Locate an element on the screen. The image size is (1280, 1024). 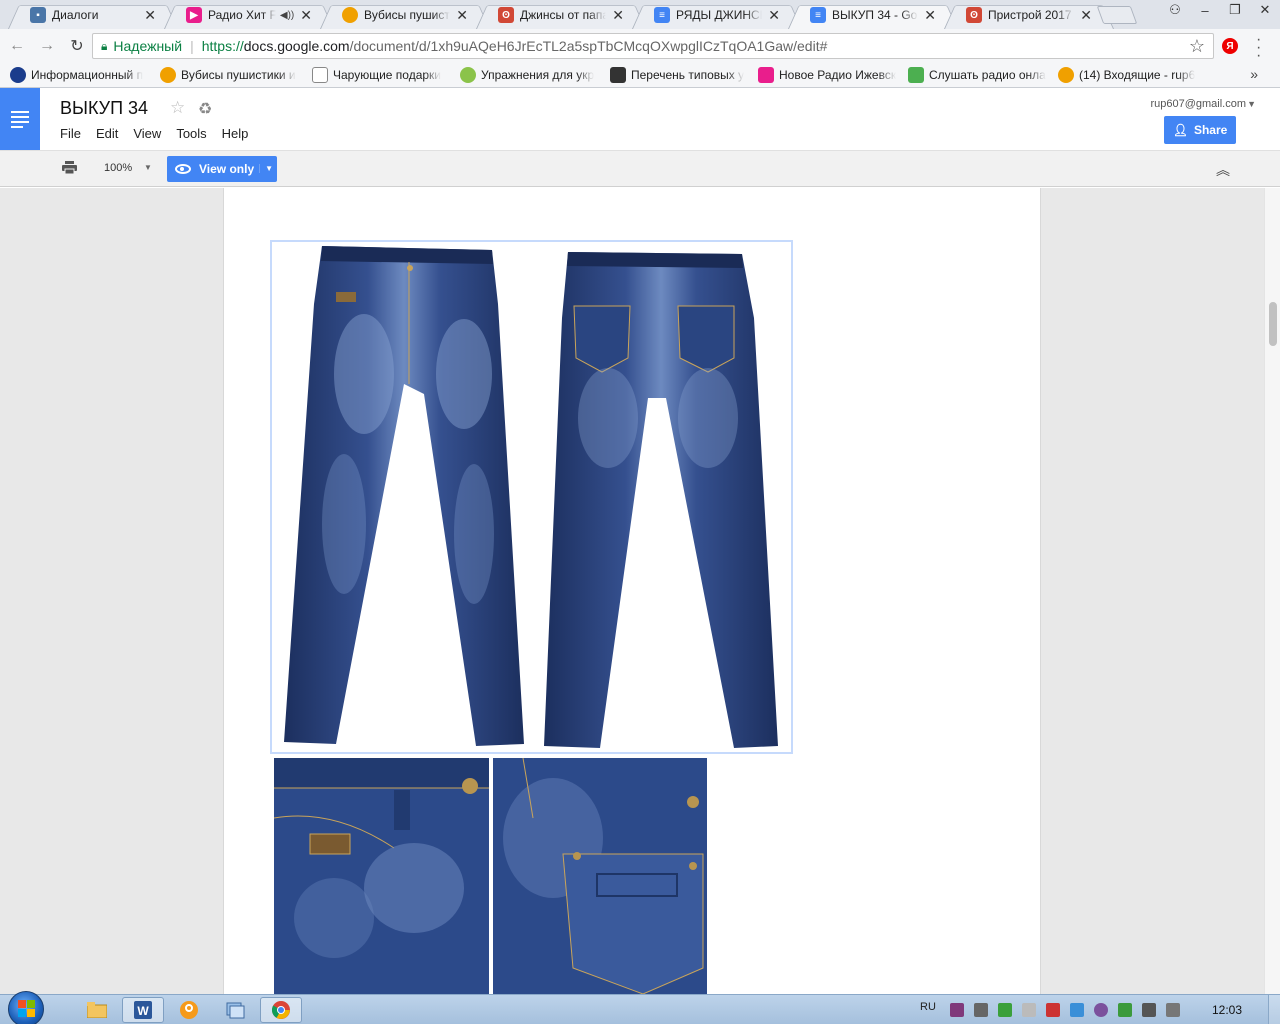
tray-flag-icon is located at coordinates (1029, 1010).